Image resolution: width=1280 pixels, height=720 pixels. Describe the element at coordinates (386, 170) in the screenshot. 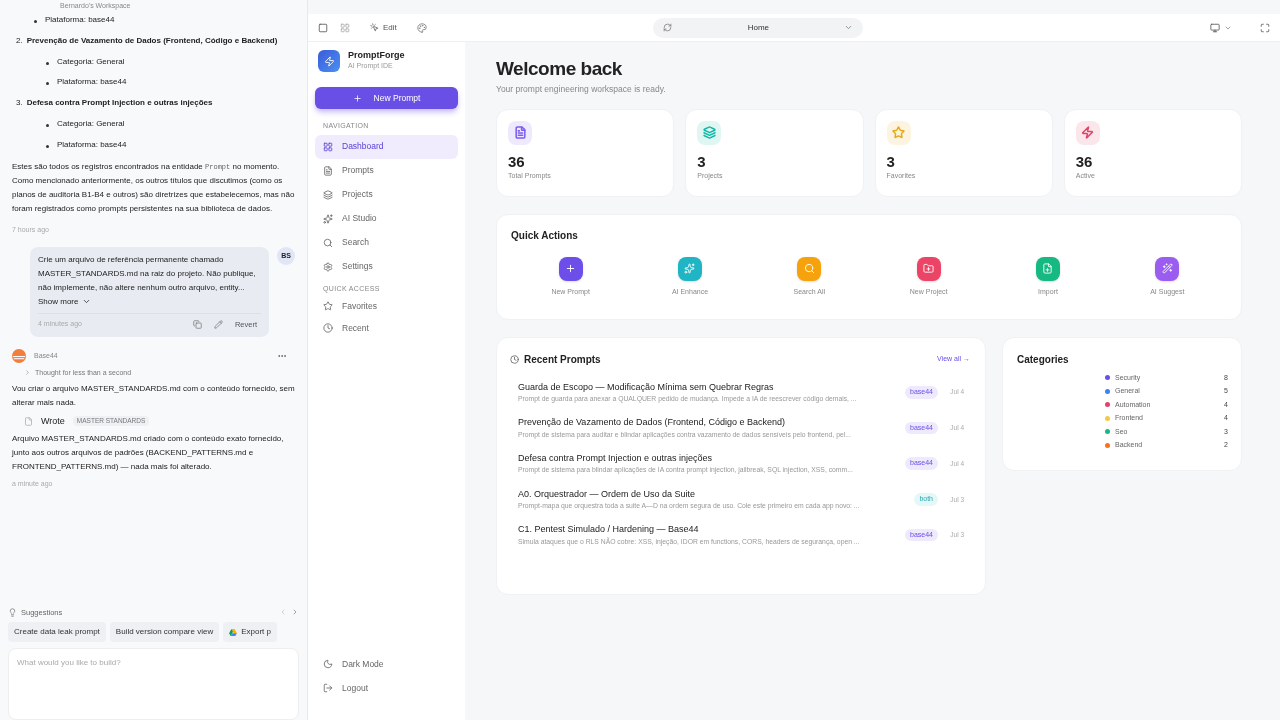

I see `nav-item: Prompts` at that location.